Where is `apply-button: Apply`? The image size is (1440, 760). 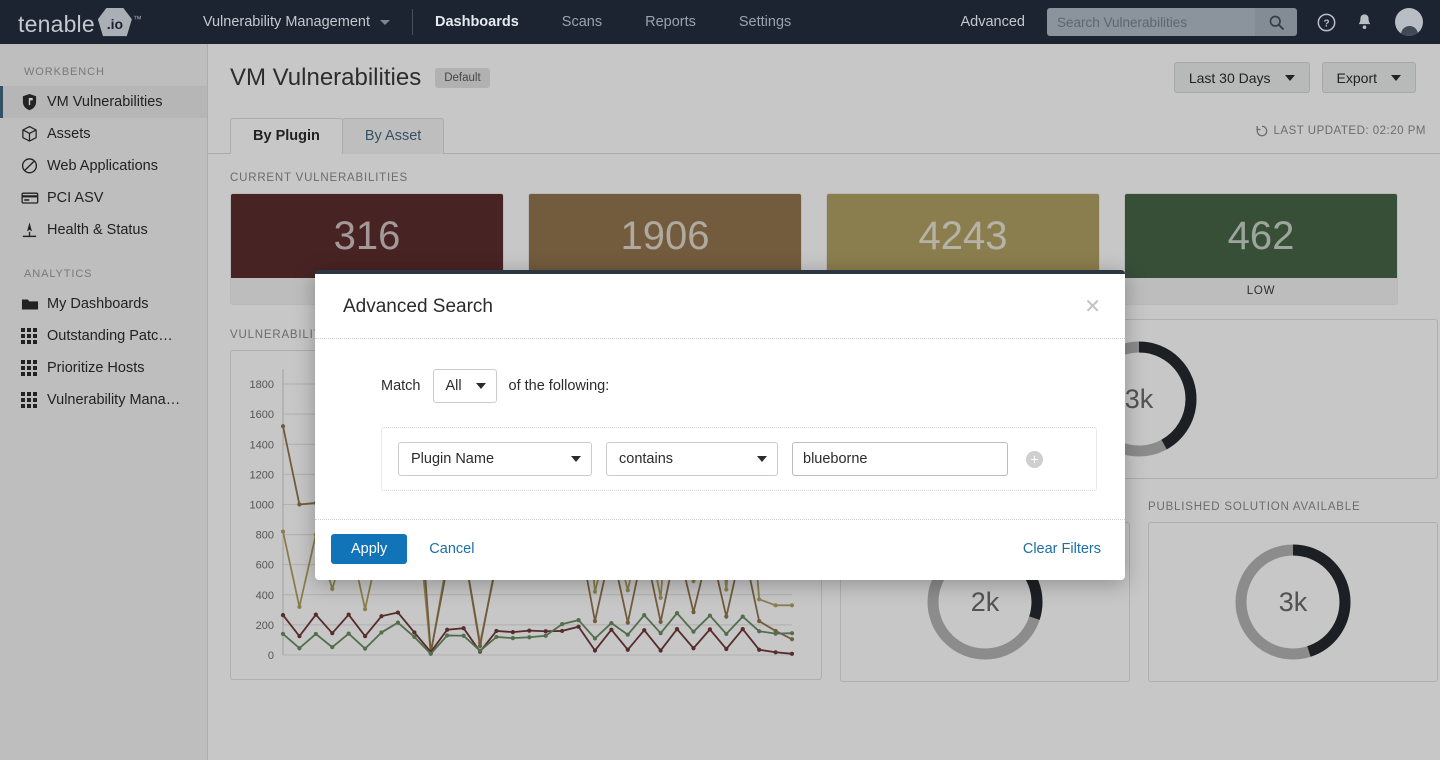
apply-button: Apply is located at coordinates (369, 549).